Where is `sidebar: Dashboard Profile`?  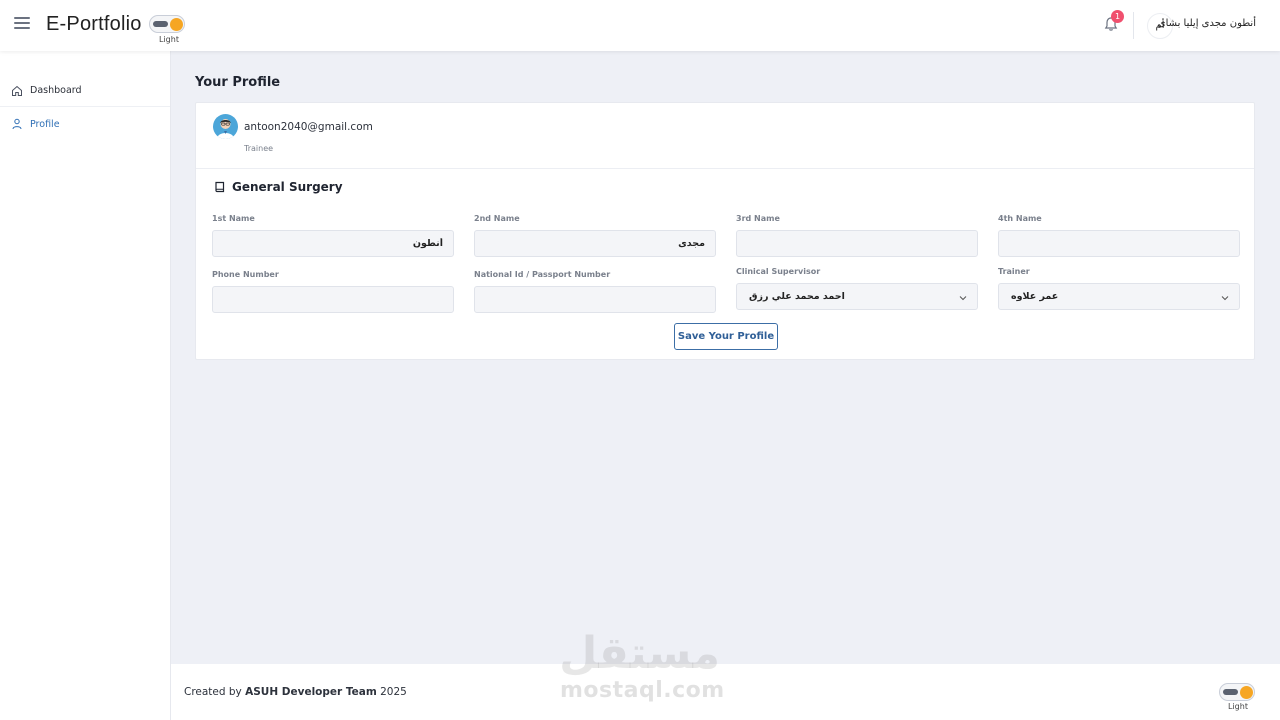
sidebar: Dashboard Profile is located at coordinates (85, 385).